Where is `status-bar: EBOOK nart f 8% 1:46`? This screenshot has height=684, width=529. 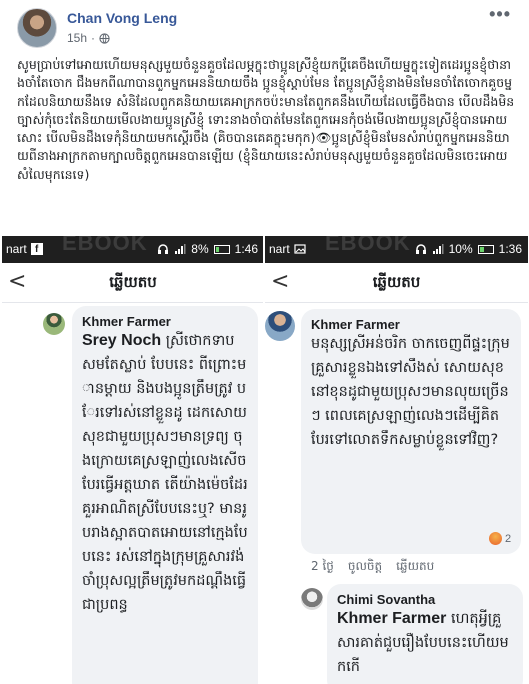 status-bar: EBOOK nart f 8% 1:46 is located at coordinates (133, 249).